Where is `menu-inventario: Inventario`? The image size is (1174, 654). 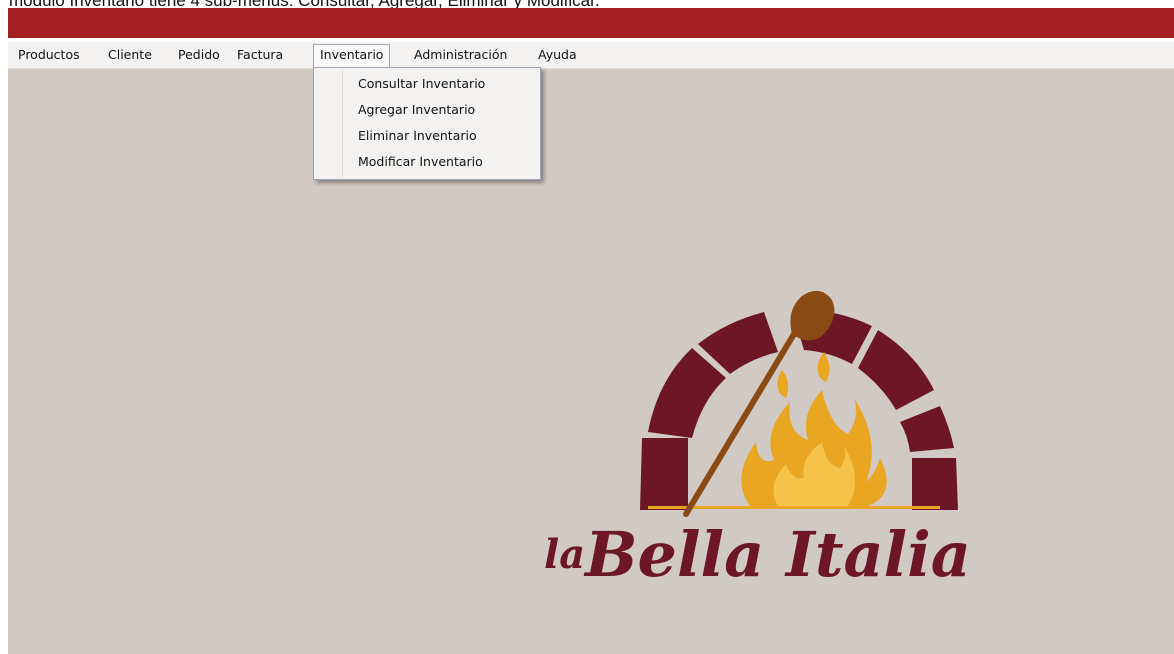
menu-inventario: Inventario is located at coordinates (352, 56).